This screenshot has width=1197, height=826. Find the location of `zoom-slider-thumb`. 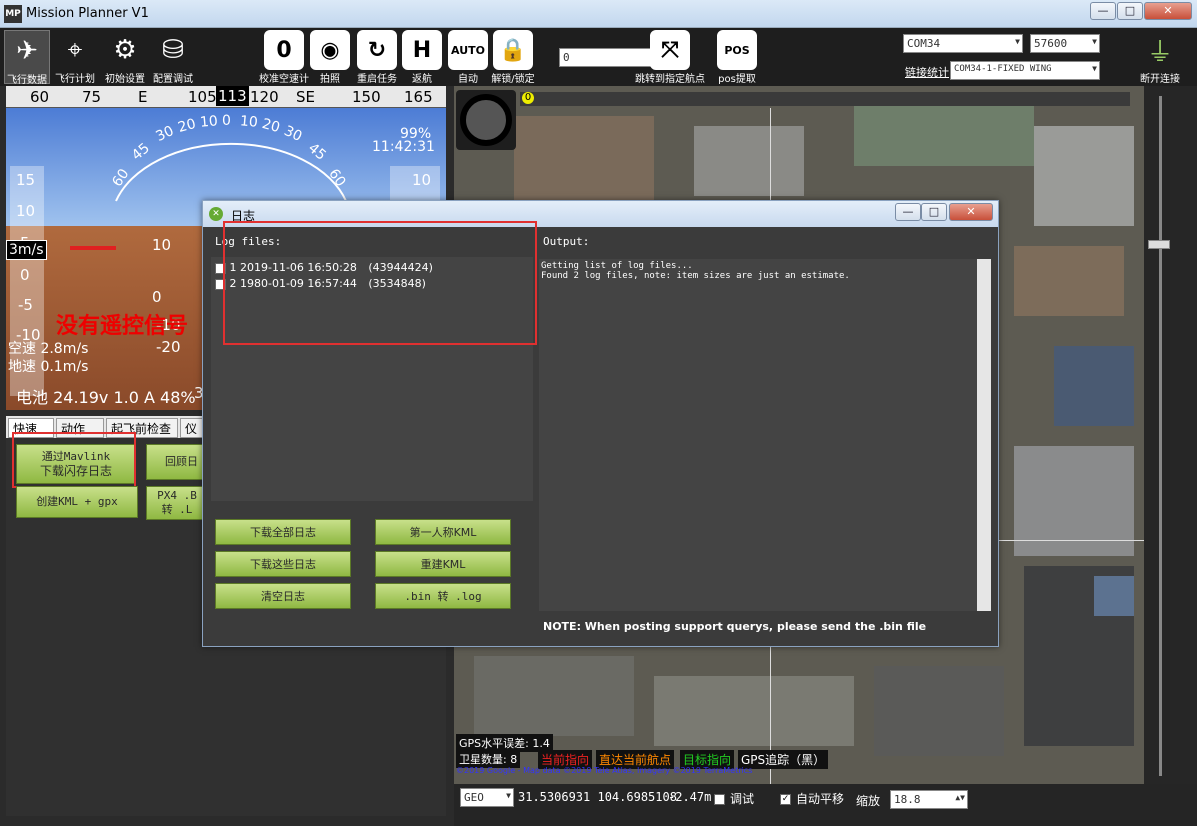

zoom-slider-thumb is located at coordinates (1159, 244).